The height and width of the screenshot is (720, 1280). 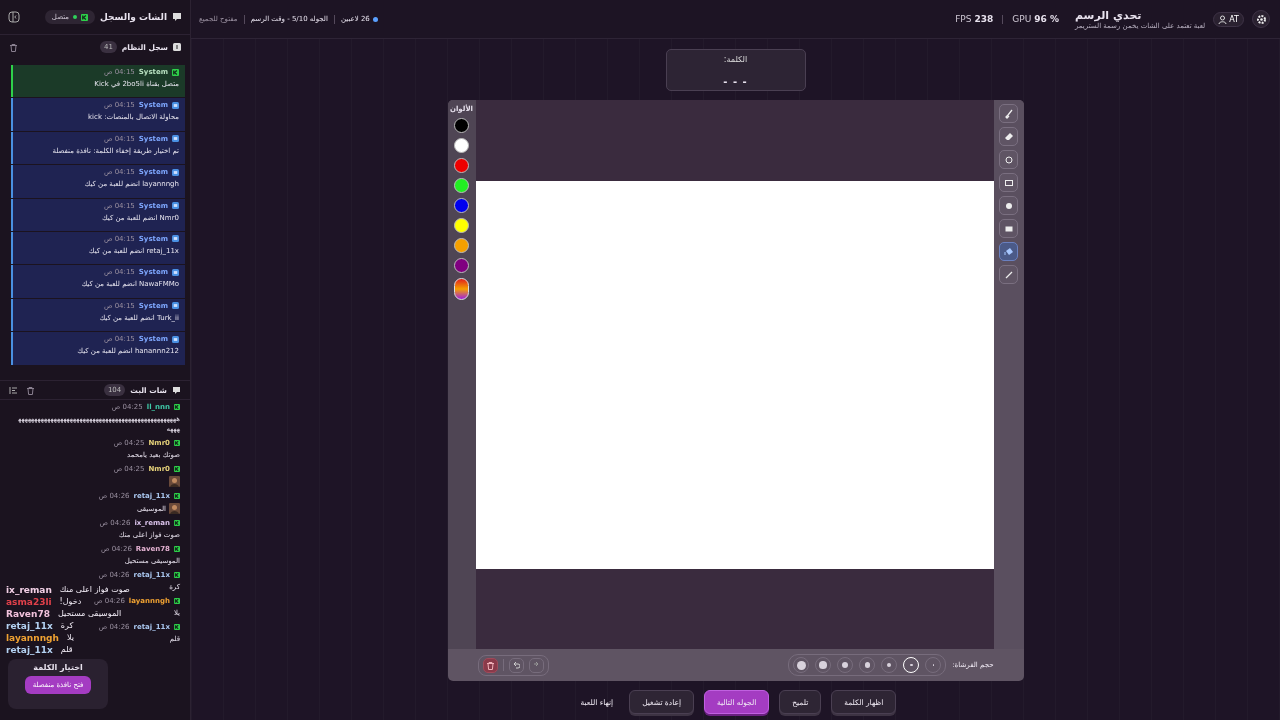 I want to click on overlay-username: layannngh, so click(x=32, y=637).